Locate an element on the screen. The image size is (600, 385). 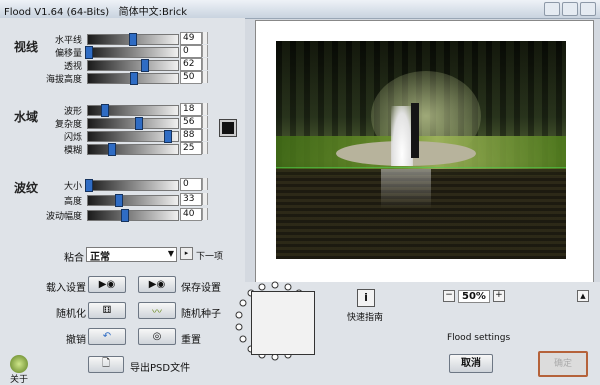
quick-guide-label: 快速指南 is located at coordinates (365, 318).